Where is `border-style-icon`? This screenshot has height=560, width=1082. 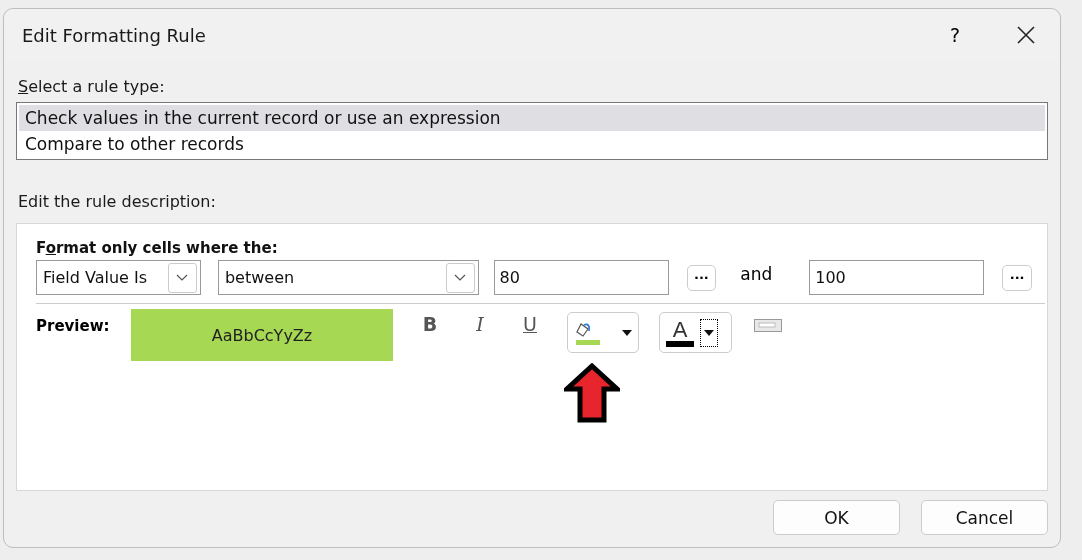 border-style-icon is located at coordinates (768, 325).